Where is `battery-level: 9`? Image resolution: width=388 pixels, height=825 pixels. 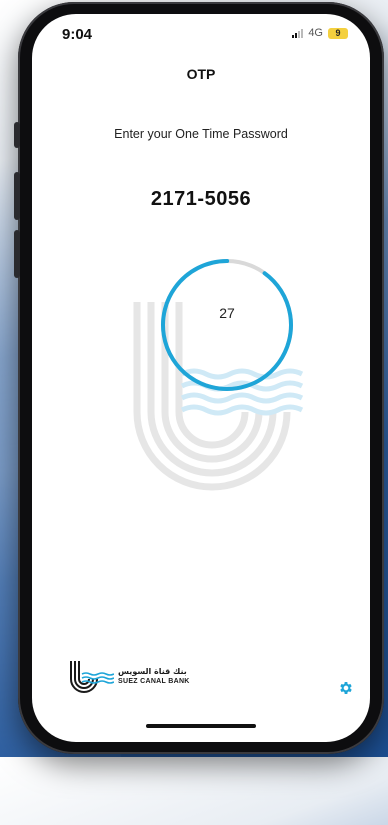
battery-level: 9 is located at coordinates (338, 32).